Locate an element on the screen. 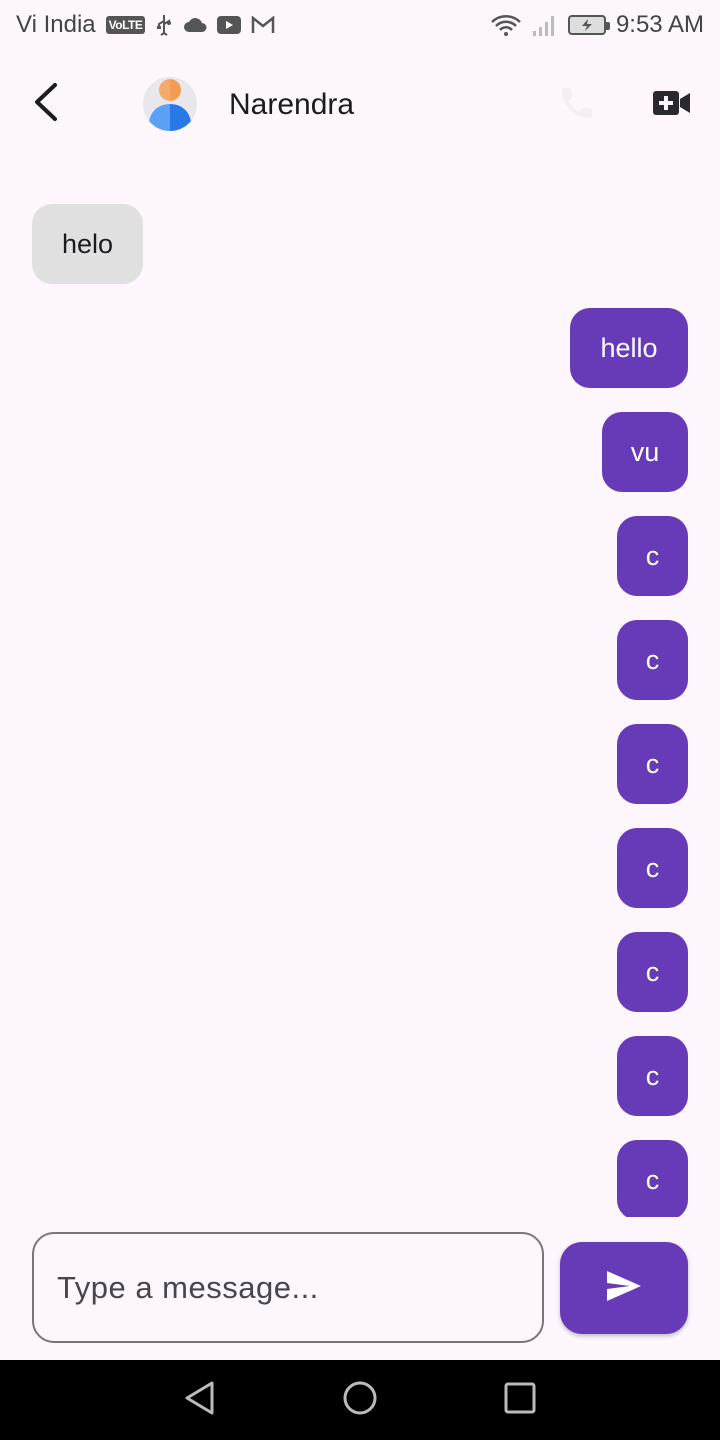 This screenshot has height=1440, width=720. back-arrow-icon is located at coordinates (46, 104).